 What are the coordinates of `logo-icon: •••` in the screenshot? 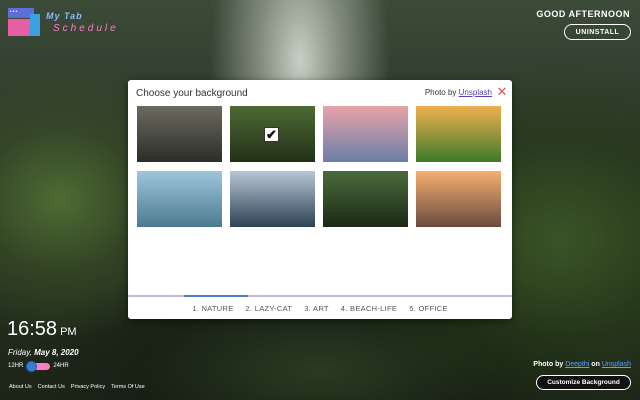 It's located at (25, 22).